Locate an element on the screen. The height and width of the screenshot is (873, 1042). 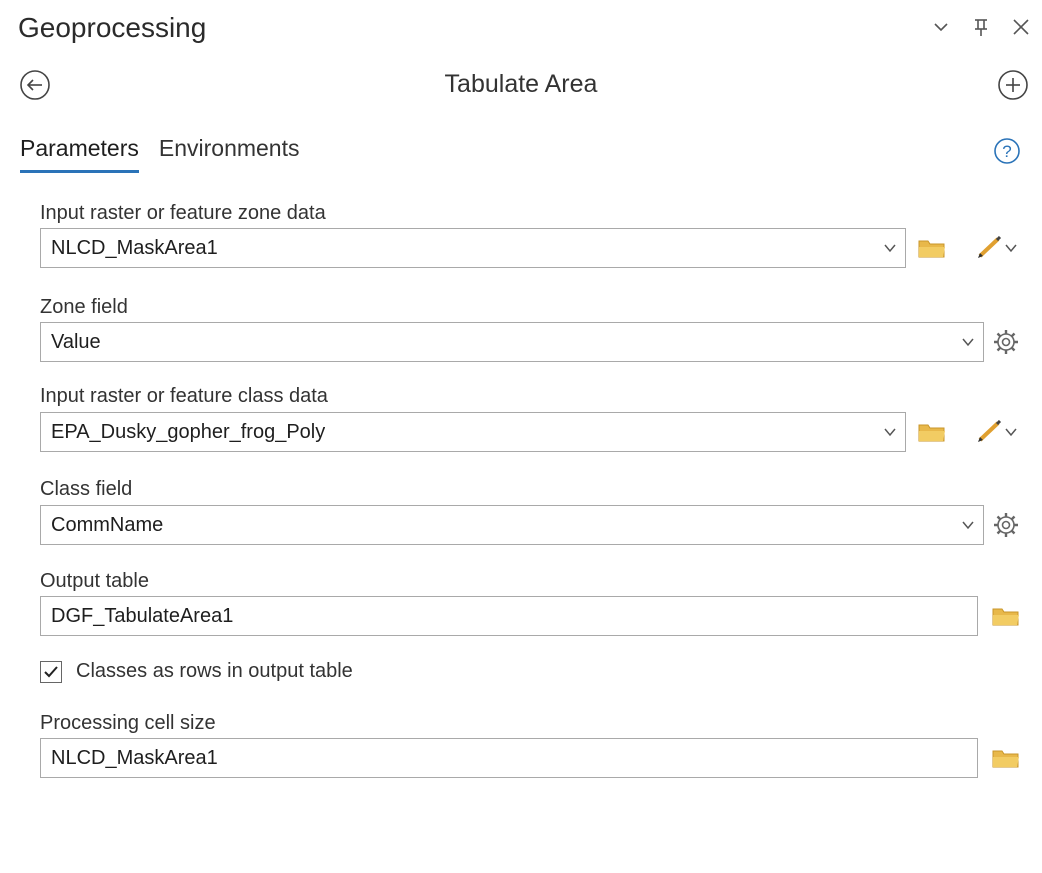
zone-field-settings-button is located at coordinates (1006, 342).